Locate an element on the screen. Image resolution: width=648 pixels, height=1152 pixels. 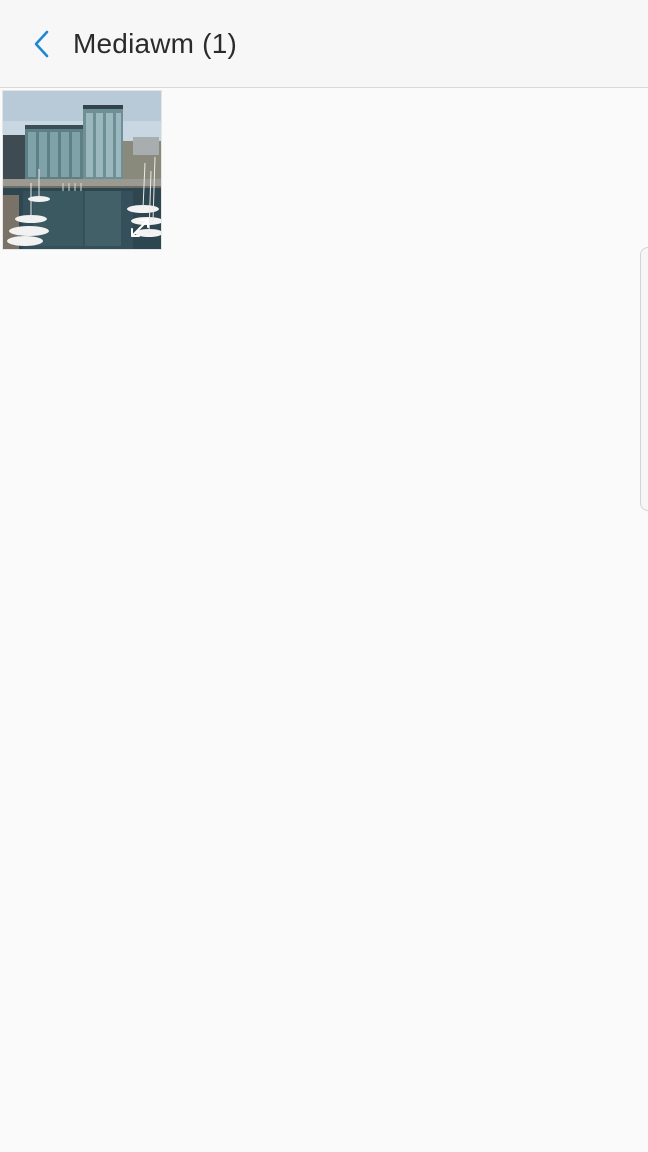
chevron-left-icon is located at coordinates (41, 44).